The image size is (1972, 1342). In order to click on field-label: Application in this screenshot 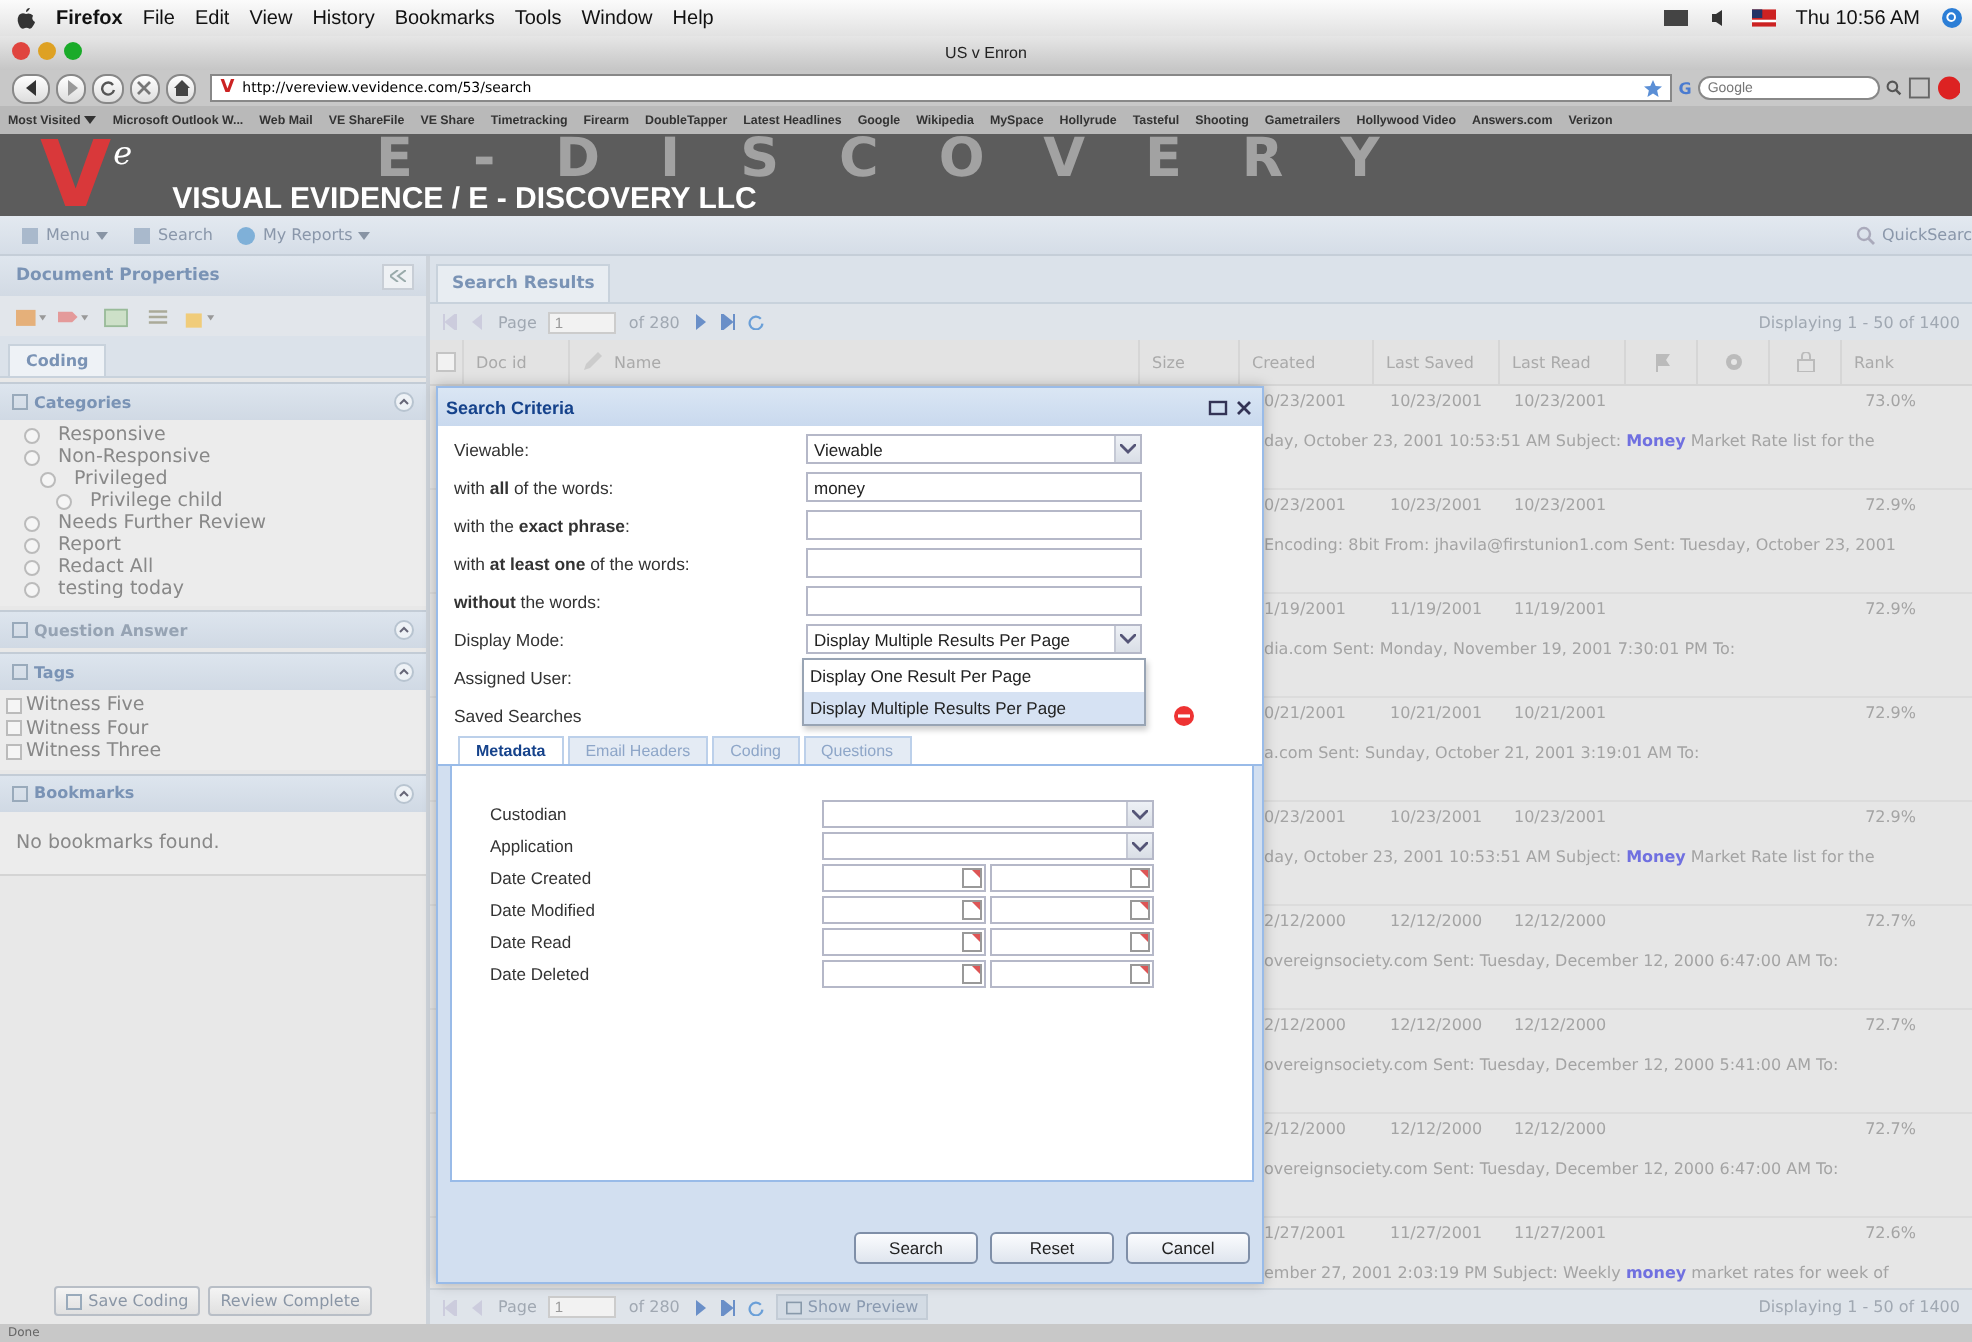, I will do `click(532, 846)`.